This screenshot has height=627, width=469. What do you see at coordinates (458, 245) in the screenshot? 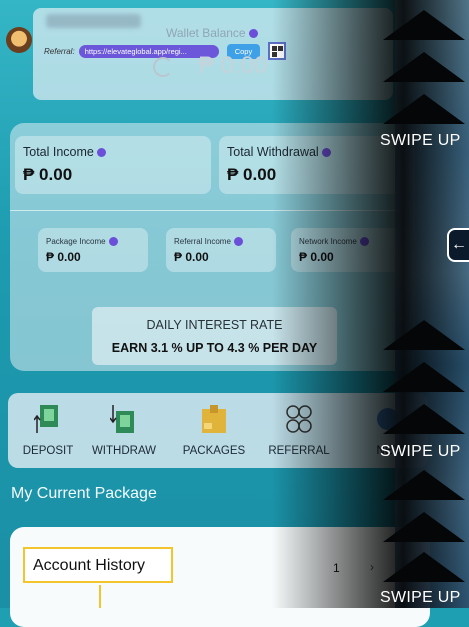
I see `back-arrow-button: ←` at bounding box center [458, 245].